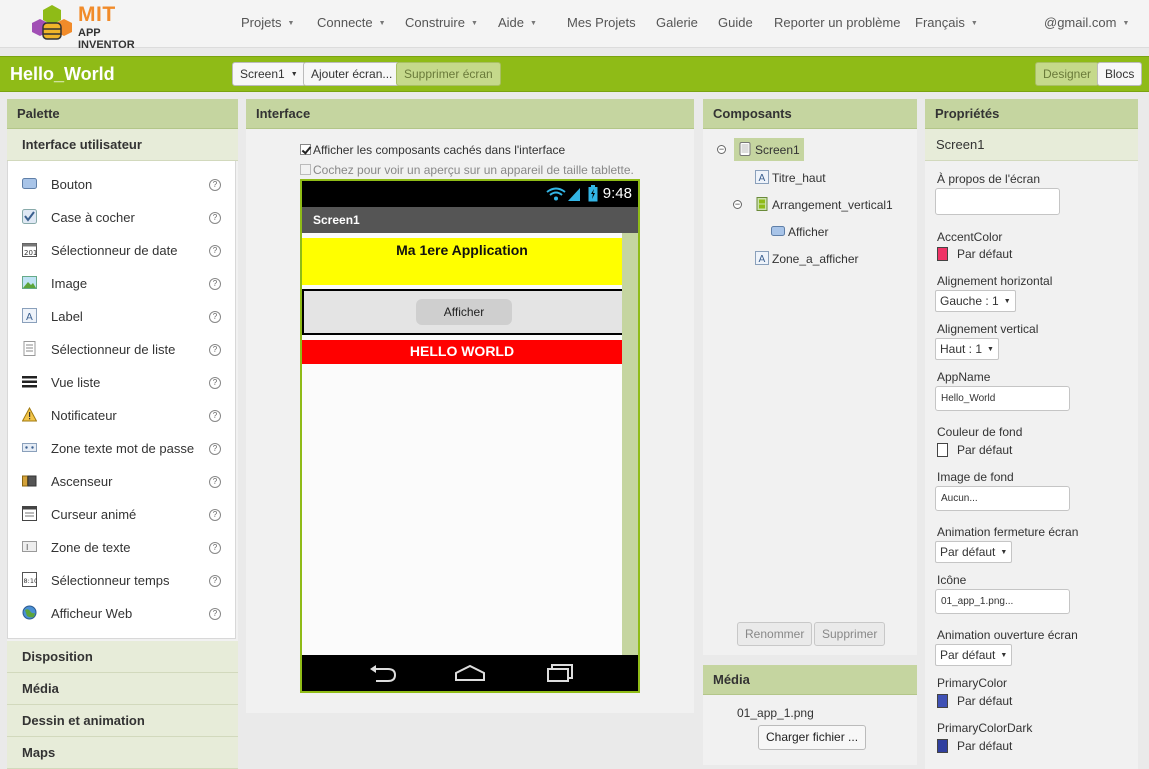 The width and height of the screenshot is (1149, 769). Describe the element at coordinates (305, 169) in the screenshot. I see `checkbox-unchecked-icon` at that location.